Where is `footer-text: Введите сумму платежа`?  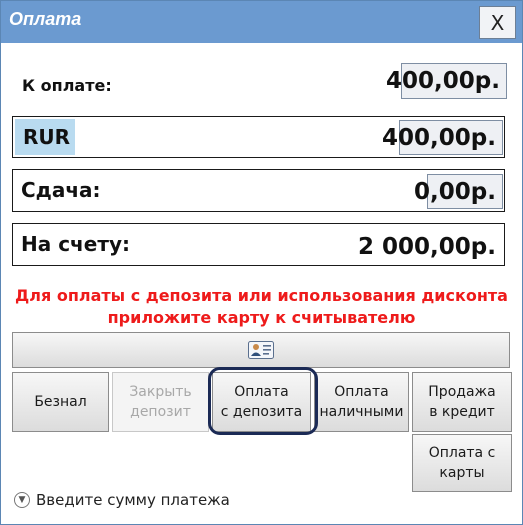
footer-text: Введите сумму платежа is located at coordinates (133, 500).